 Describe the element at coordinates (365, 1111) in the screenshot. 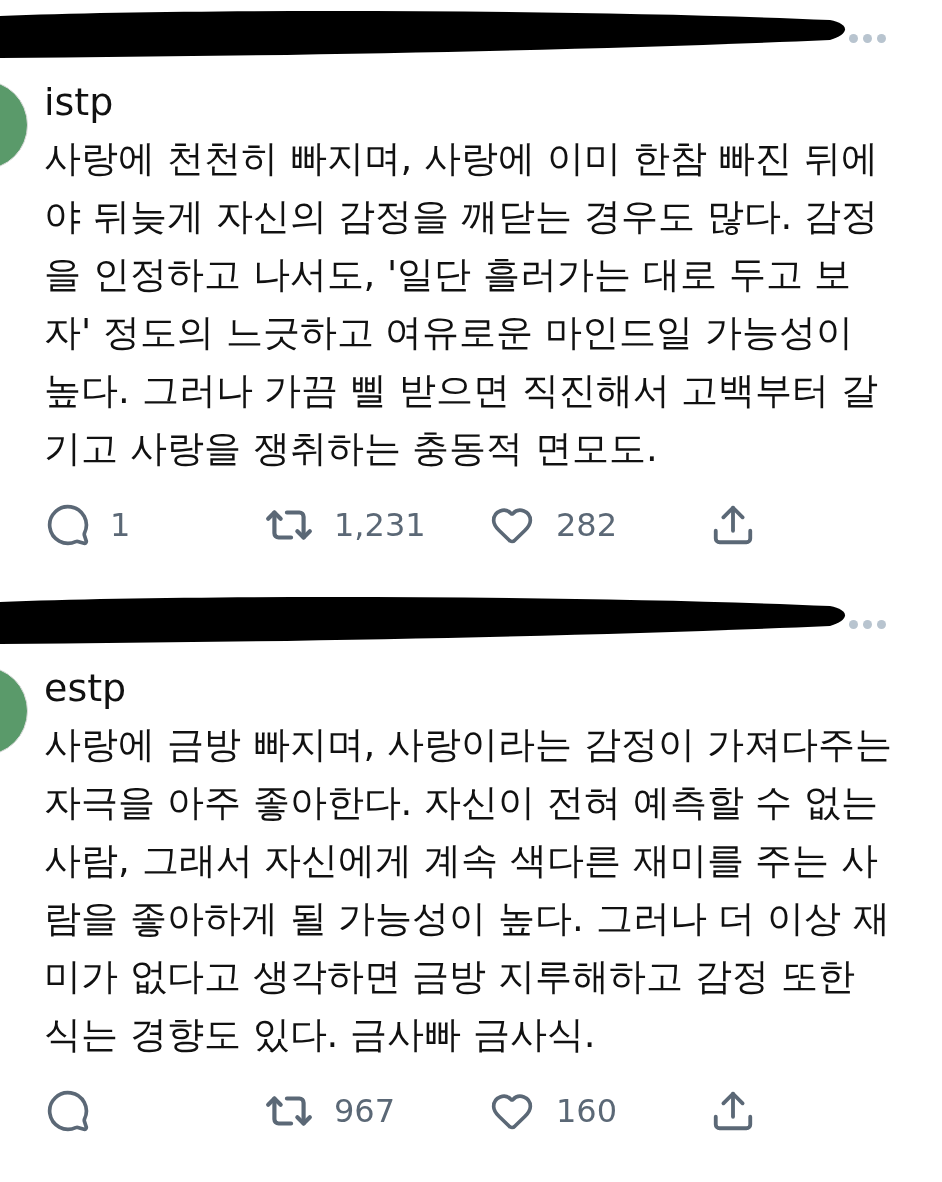

I see `retweet-count: 967` at that location.